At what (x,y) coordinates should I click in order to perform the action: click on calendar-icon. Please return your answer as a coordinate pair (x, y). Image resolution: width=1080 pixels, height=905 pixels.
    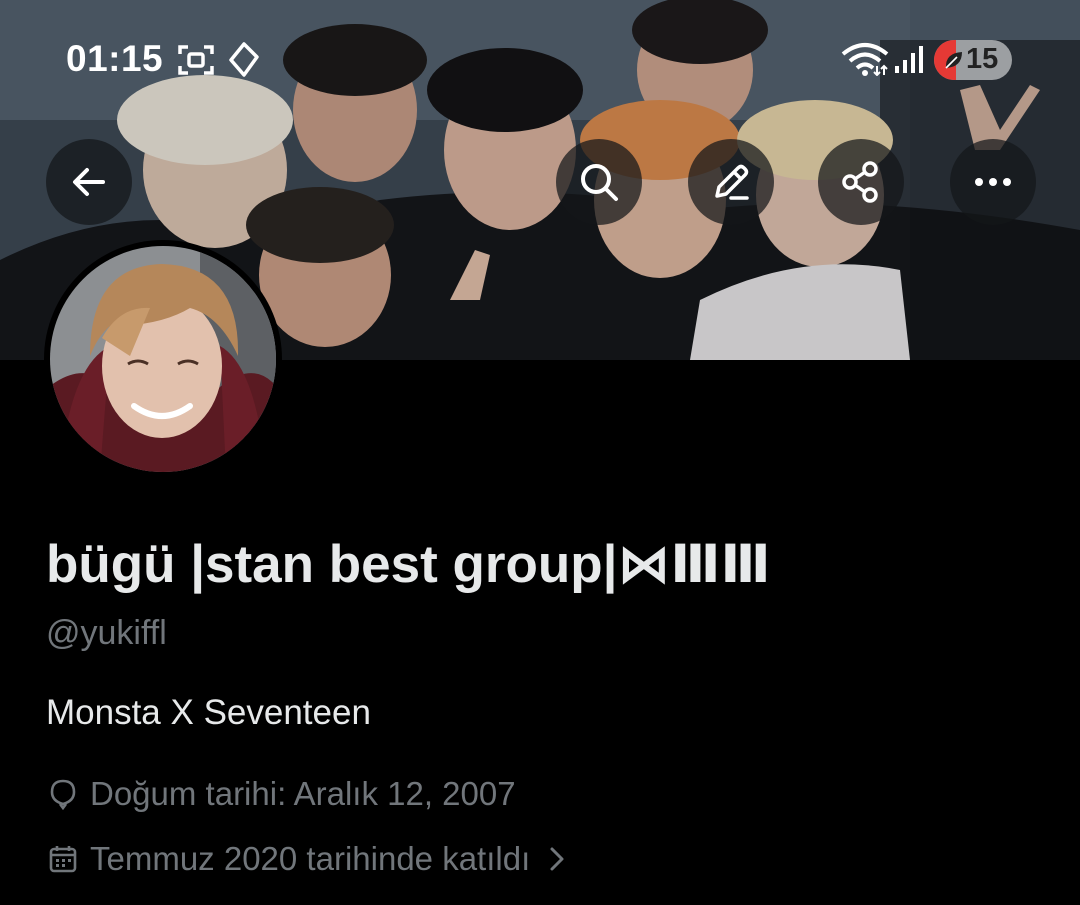
    Looking at the image, I should click on (64, 859).